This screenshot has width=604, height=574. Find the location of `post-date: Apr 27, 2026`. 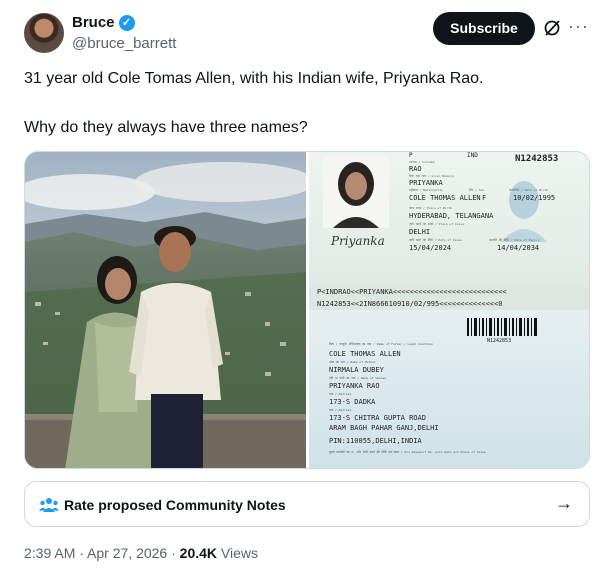

post-date: Apr 27, 2026 is located at coordinates (127, 553).